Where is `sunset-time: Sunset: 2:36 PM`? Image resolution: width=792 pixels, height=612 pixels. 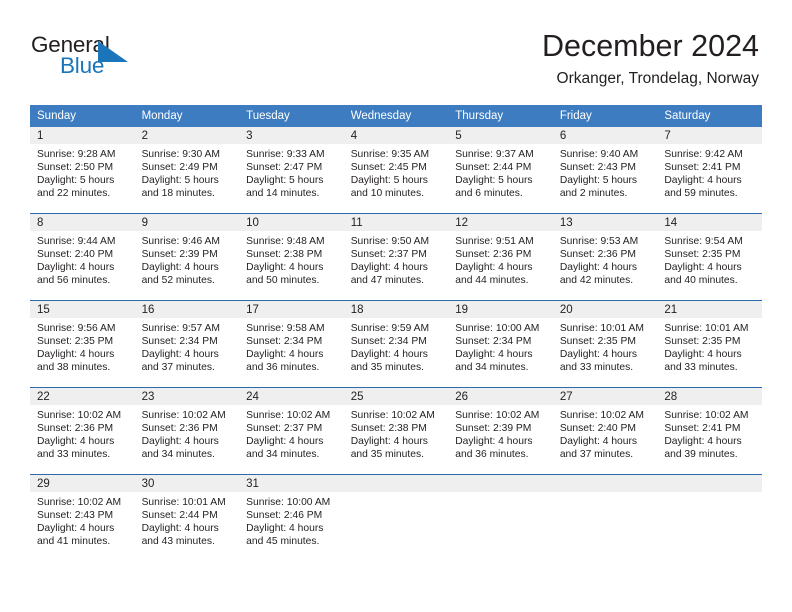
sunset-time: Sunset: 2:36 PM is located at coordinates (493, 255).